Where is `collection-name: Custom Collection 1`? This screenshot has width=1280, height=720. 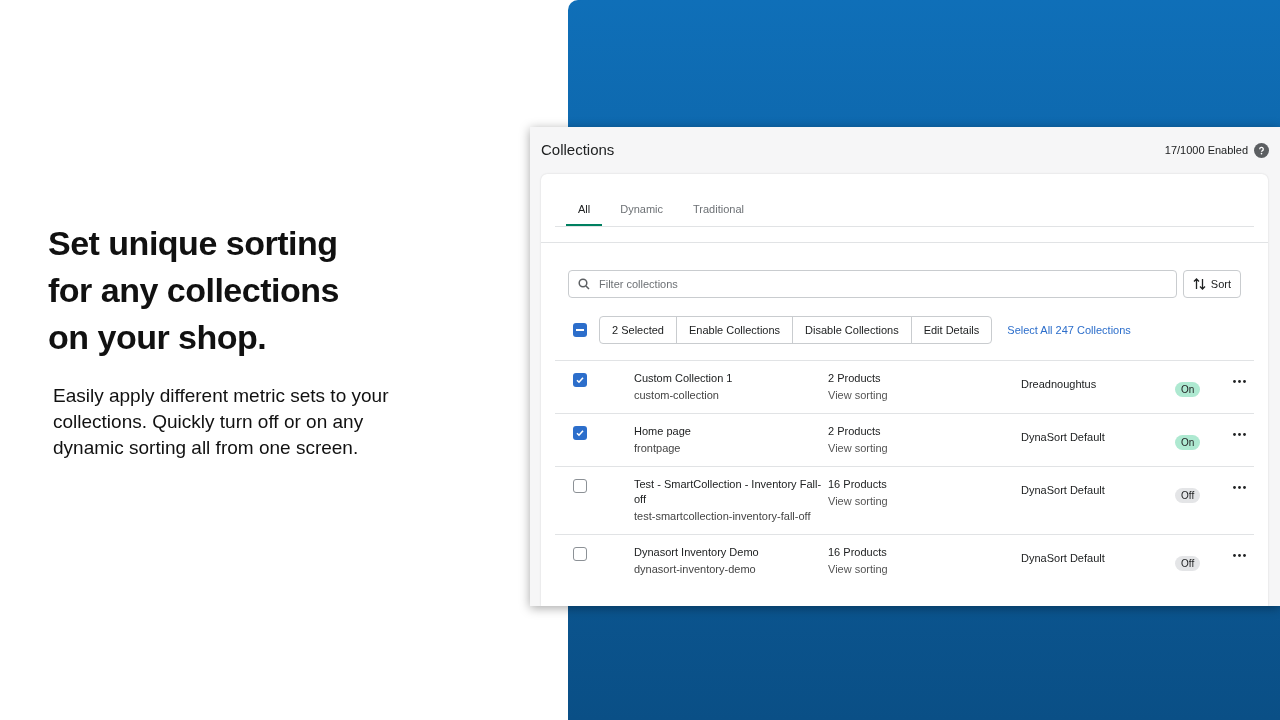
collection-name: Custom Collection 1 is located at coordinates (684, 378).